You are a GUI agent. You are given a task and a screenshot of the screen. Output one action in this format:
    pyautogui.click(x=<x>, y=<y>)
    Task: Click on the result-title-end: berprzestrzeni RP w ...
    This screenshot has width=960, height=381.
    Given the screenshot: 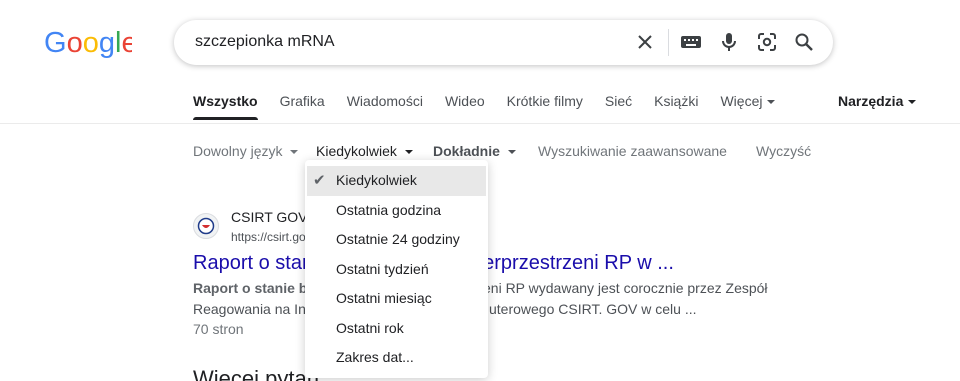 What is the action you would take?
    pyautogui.click(x=573, y=263)
    